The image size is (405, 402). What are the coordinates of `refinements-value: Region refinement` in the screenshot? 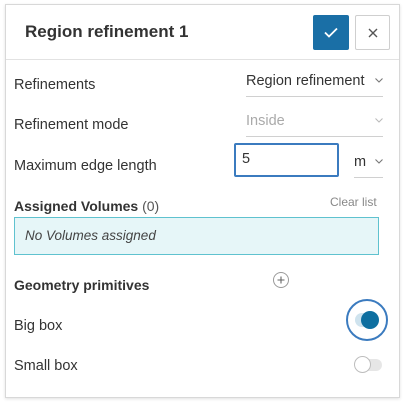 It's located at (305, 81).